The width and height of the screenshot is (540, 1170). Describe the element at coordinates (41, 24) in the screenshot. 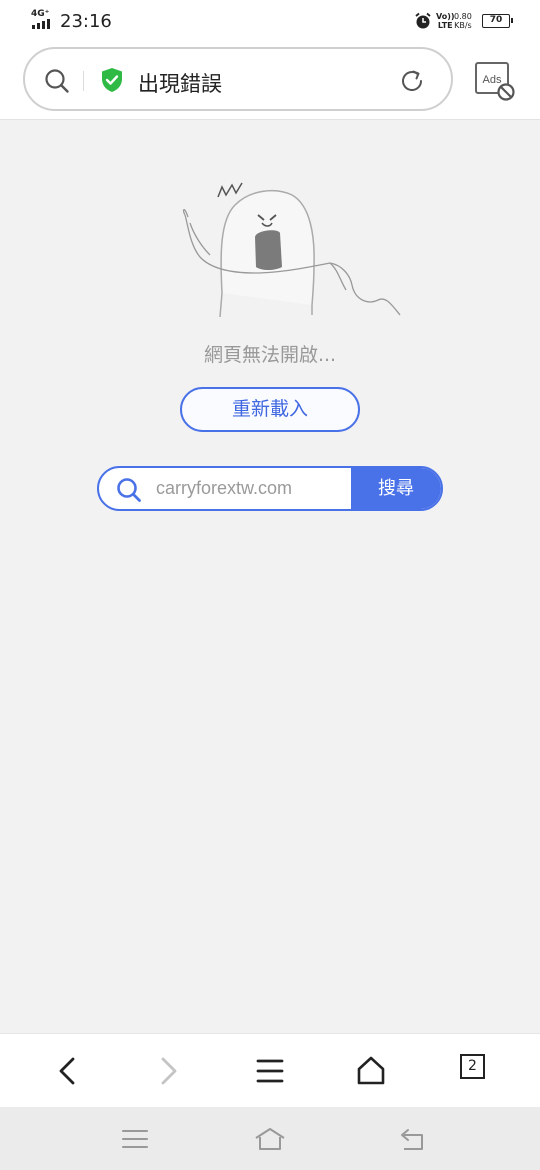

I see `signal-icon` at that location.